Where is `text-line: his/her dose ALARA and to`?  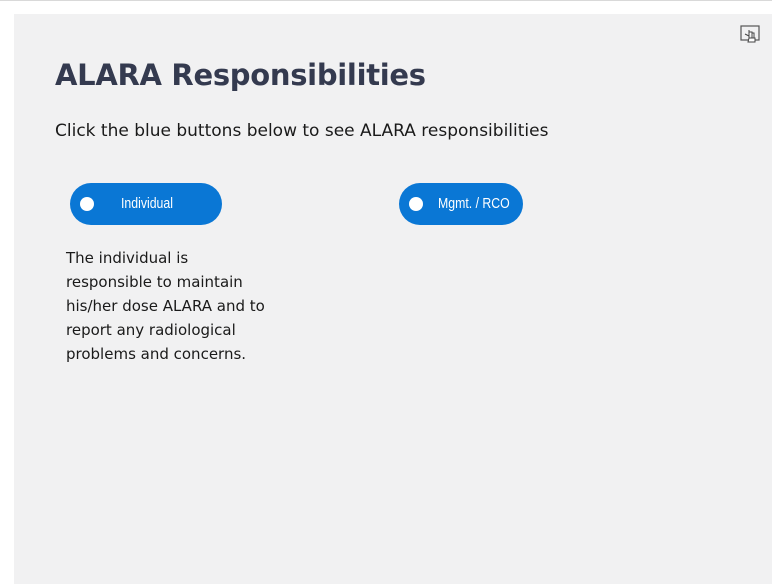 text-line: his/her dose ALARA and to is located at coordinates (165, 306).